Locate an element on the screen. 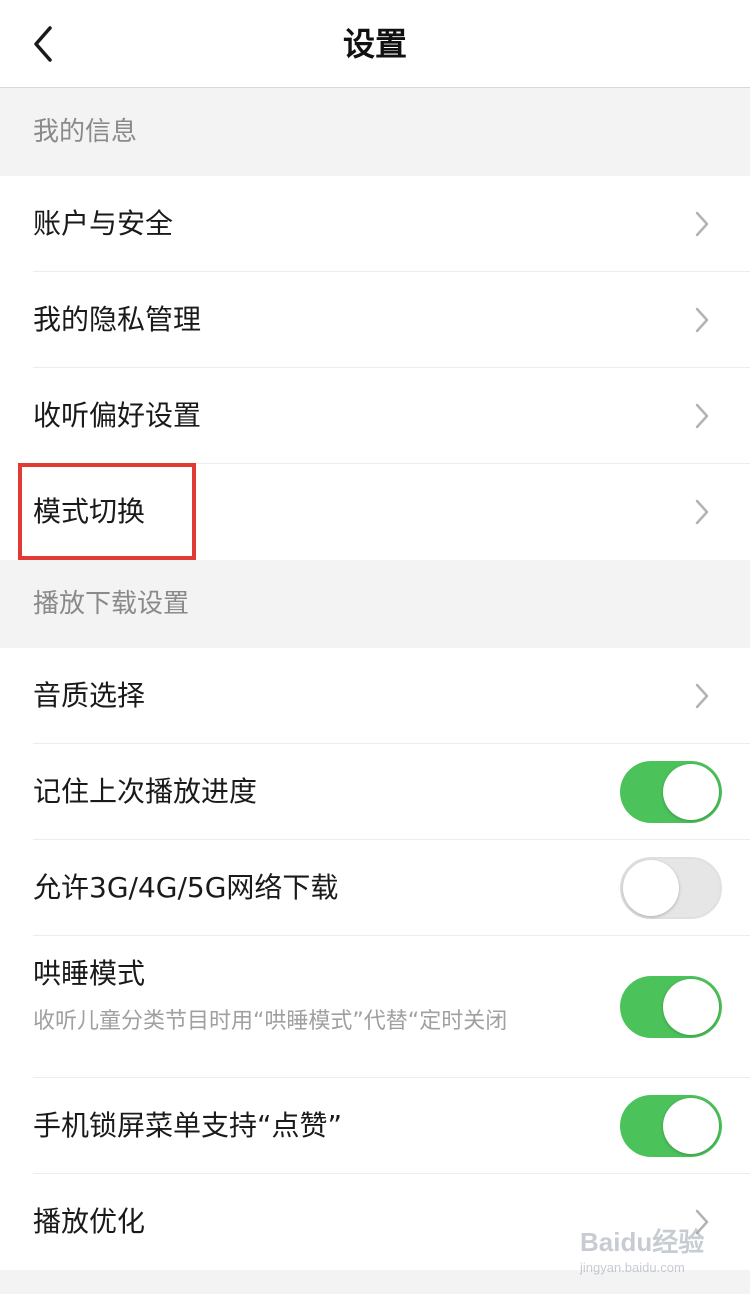 The image size is (750, 1294). mobile-download-toggle is located at coordinates (671, 888).